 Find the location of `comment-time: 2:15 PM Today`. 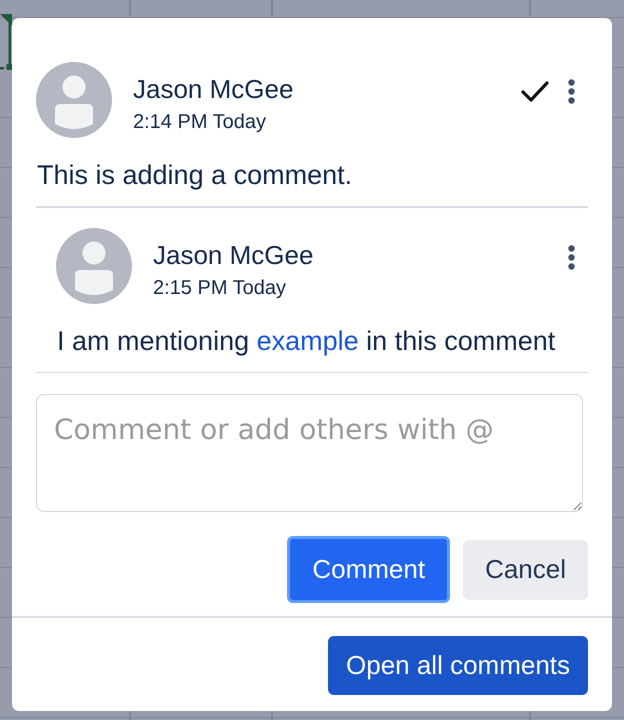

comment-time: 2:15 PM Today is located at coordinates (220, 288).